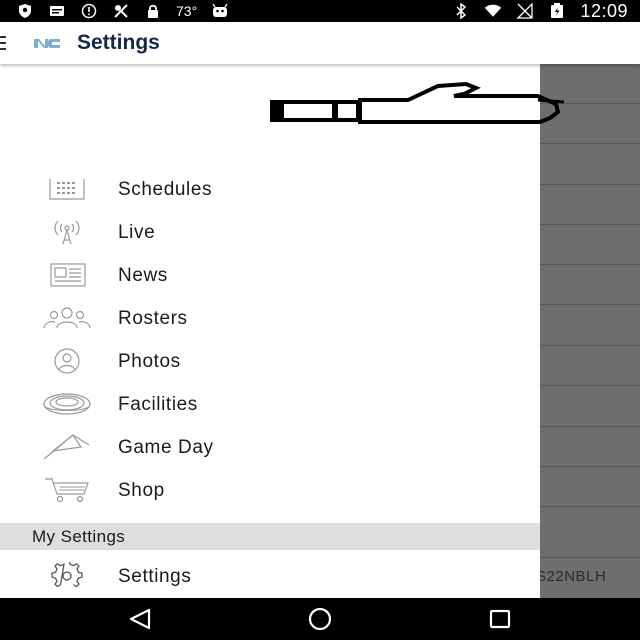  Describe the element at coordinates (557, 11) in the screenshot. I see `battery-icon` at that location.